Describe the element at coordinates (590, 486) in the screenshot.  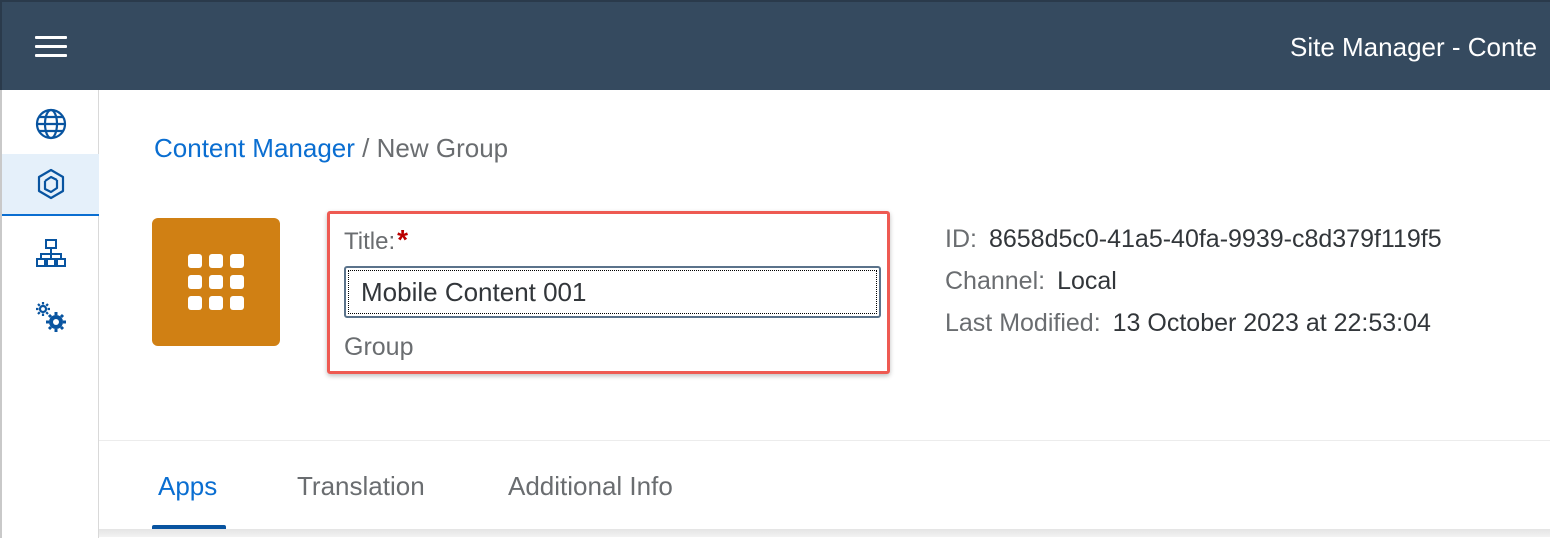
I see `tab-additional-info: Additional Info` at that location.